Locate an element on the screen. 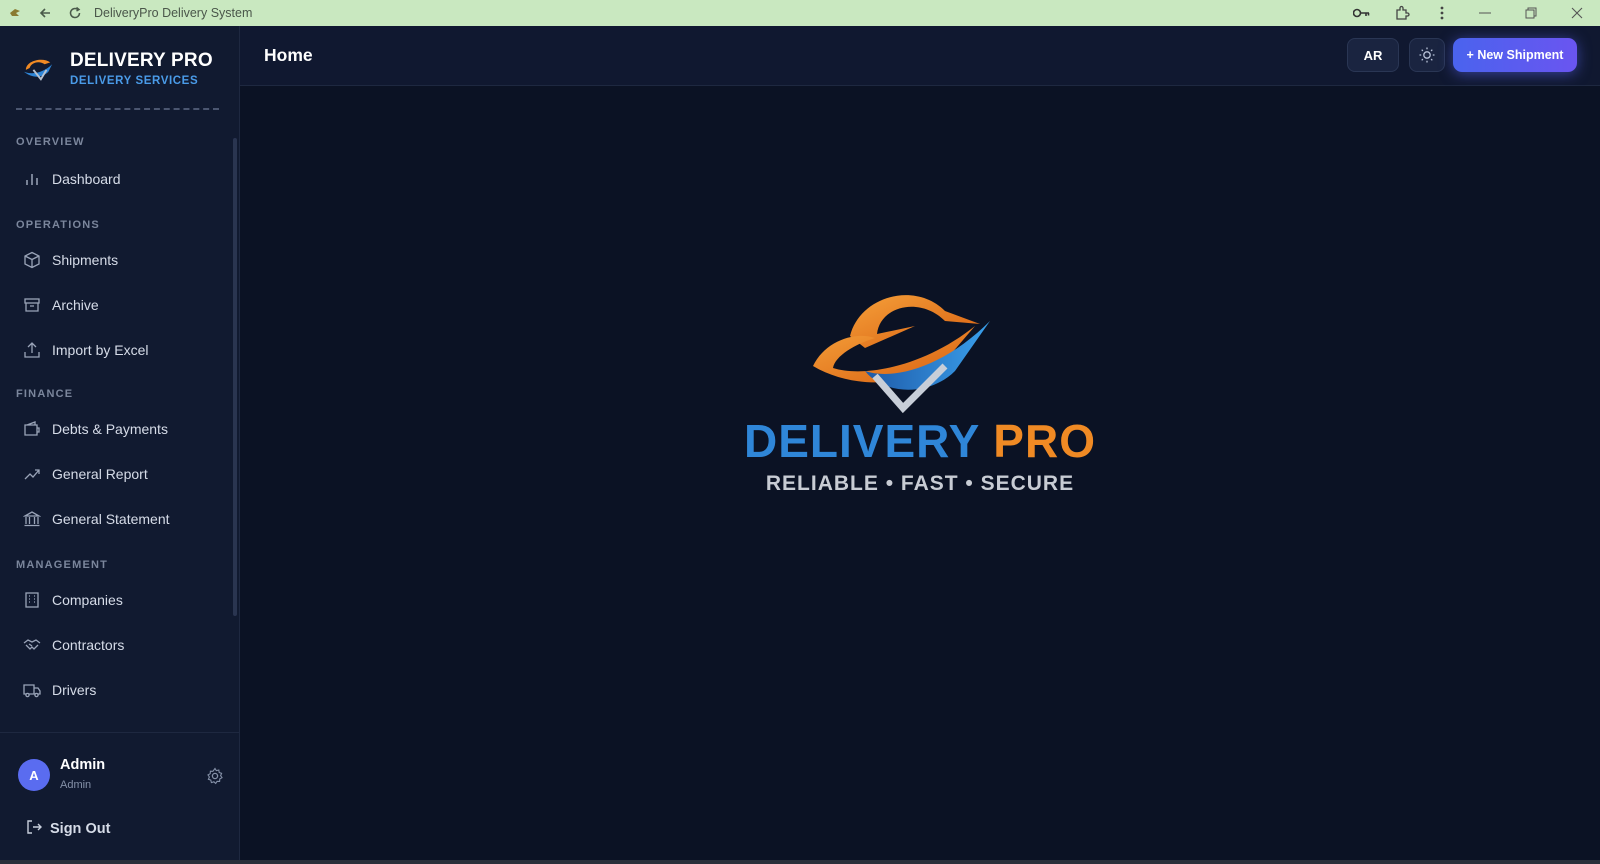 This screenshot has height=864, width=1600. section-label-operations: OPERATIONS is located at coordinates (58, 225).